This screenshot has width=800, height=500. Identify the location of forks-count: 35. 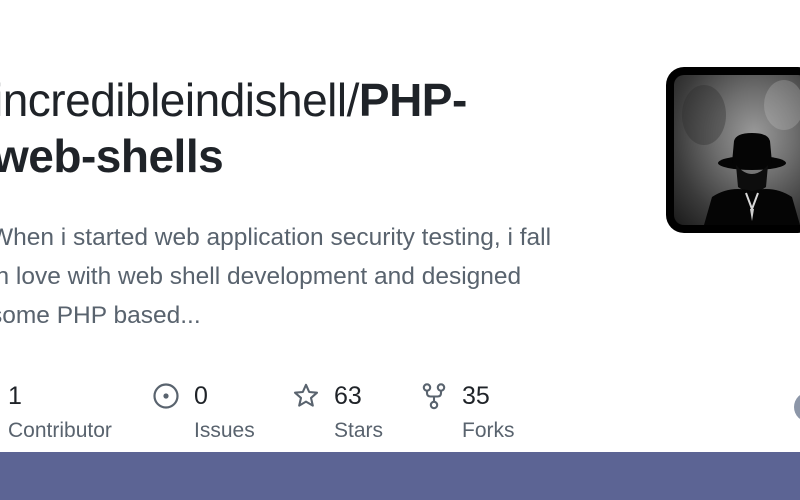
(476, 396).